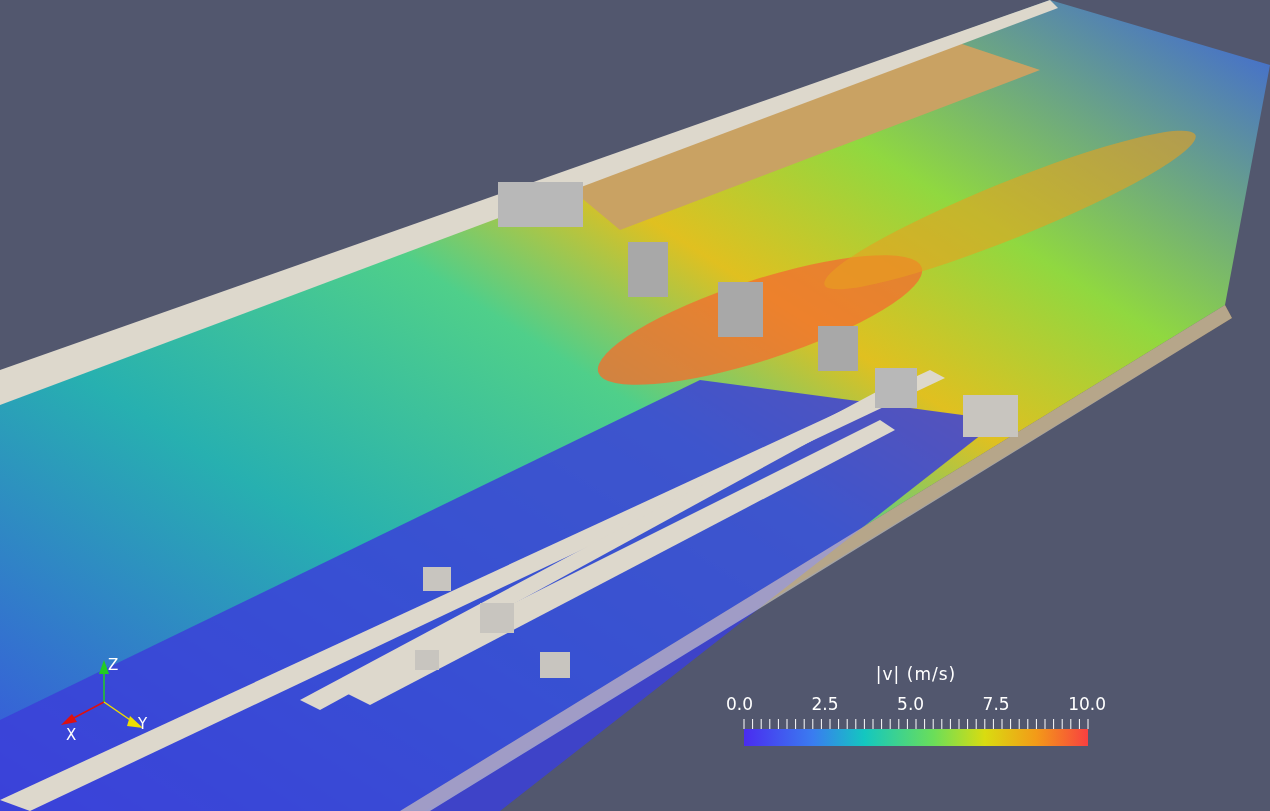 The image size is (1270, 811). Describe the element at coordinates (911, 704) in the screenshot. I see `tick-label: 5.0` at that location.